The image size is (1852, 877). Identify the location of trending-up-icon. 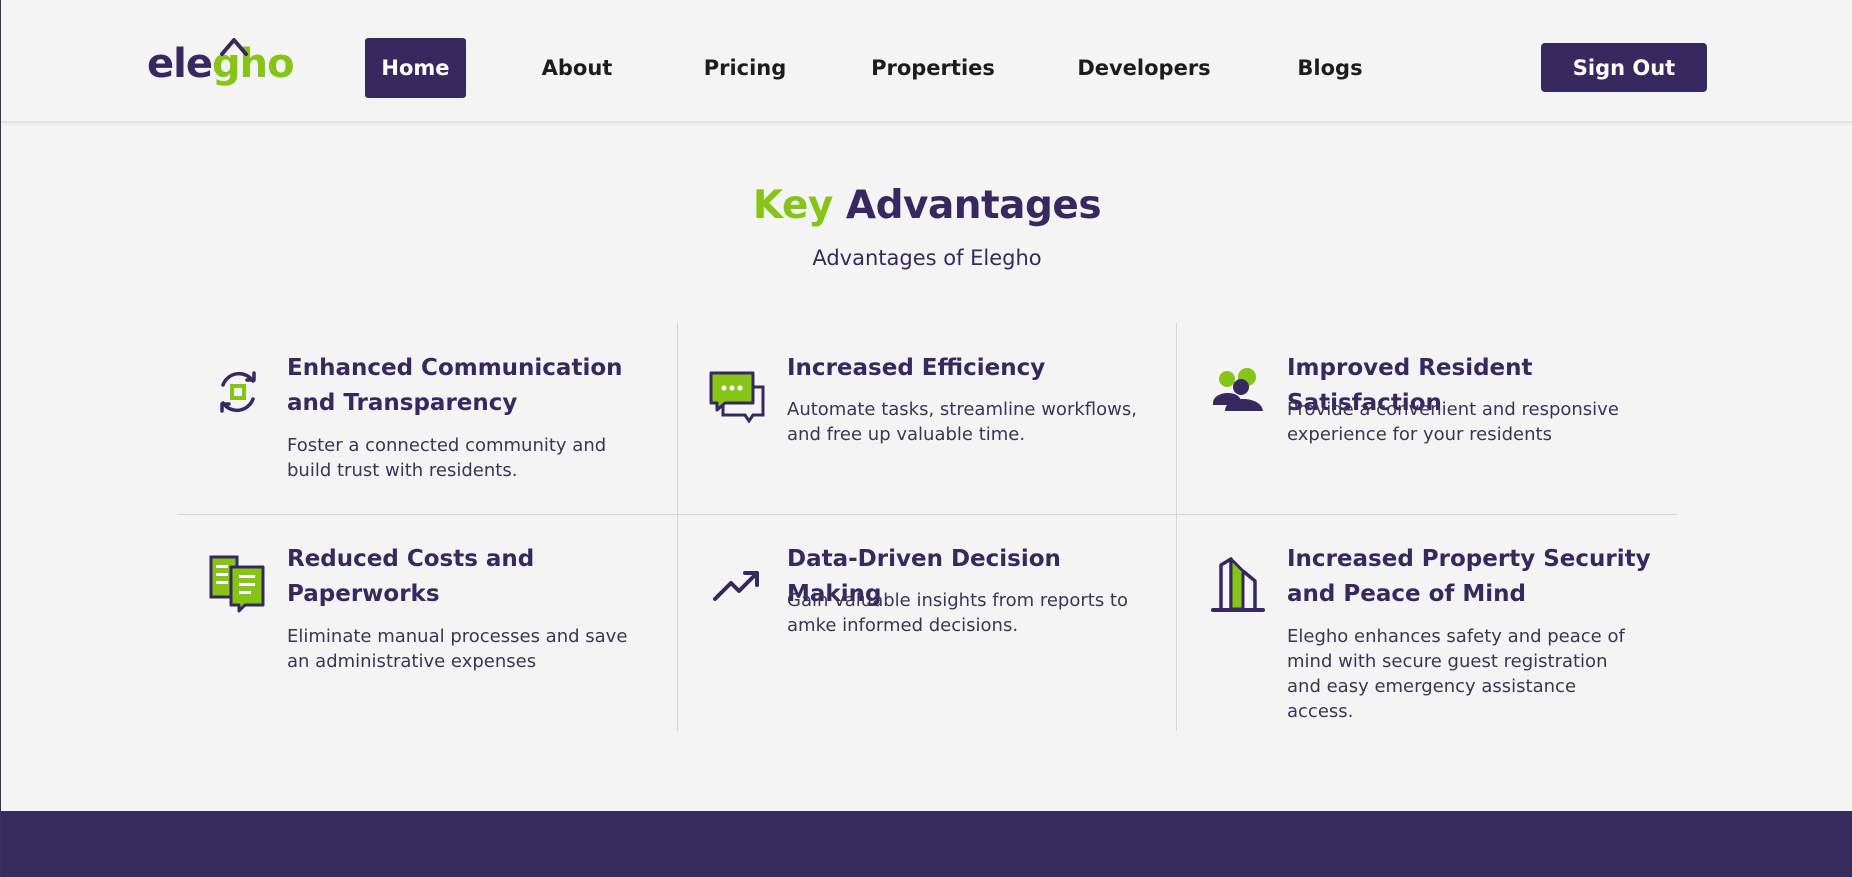
(736, 586).